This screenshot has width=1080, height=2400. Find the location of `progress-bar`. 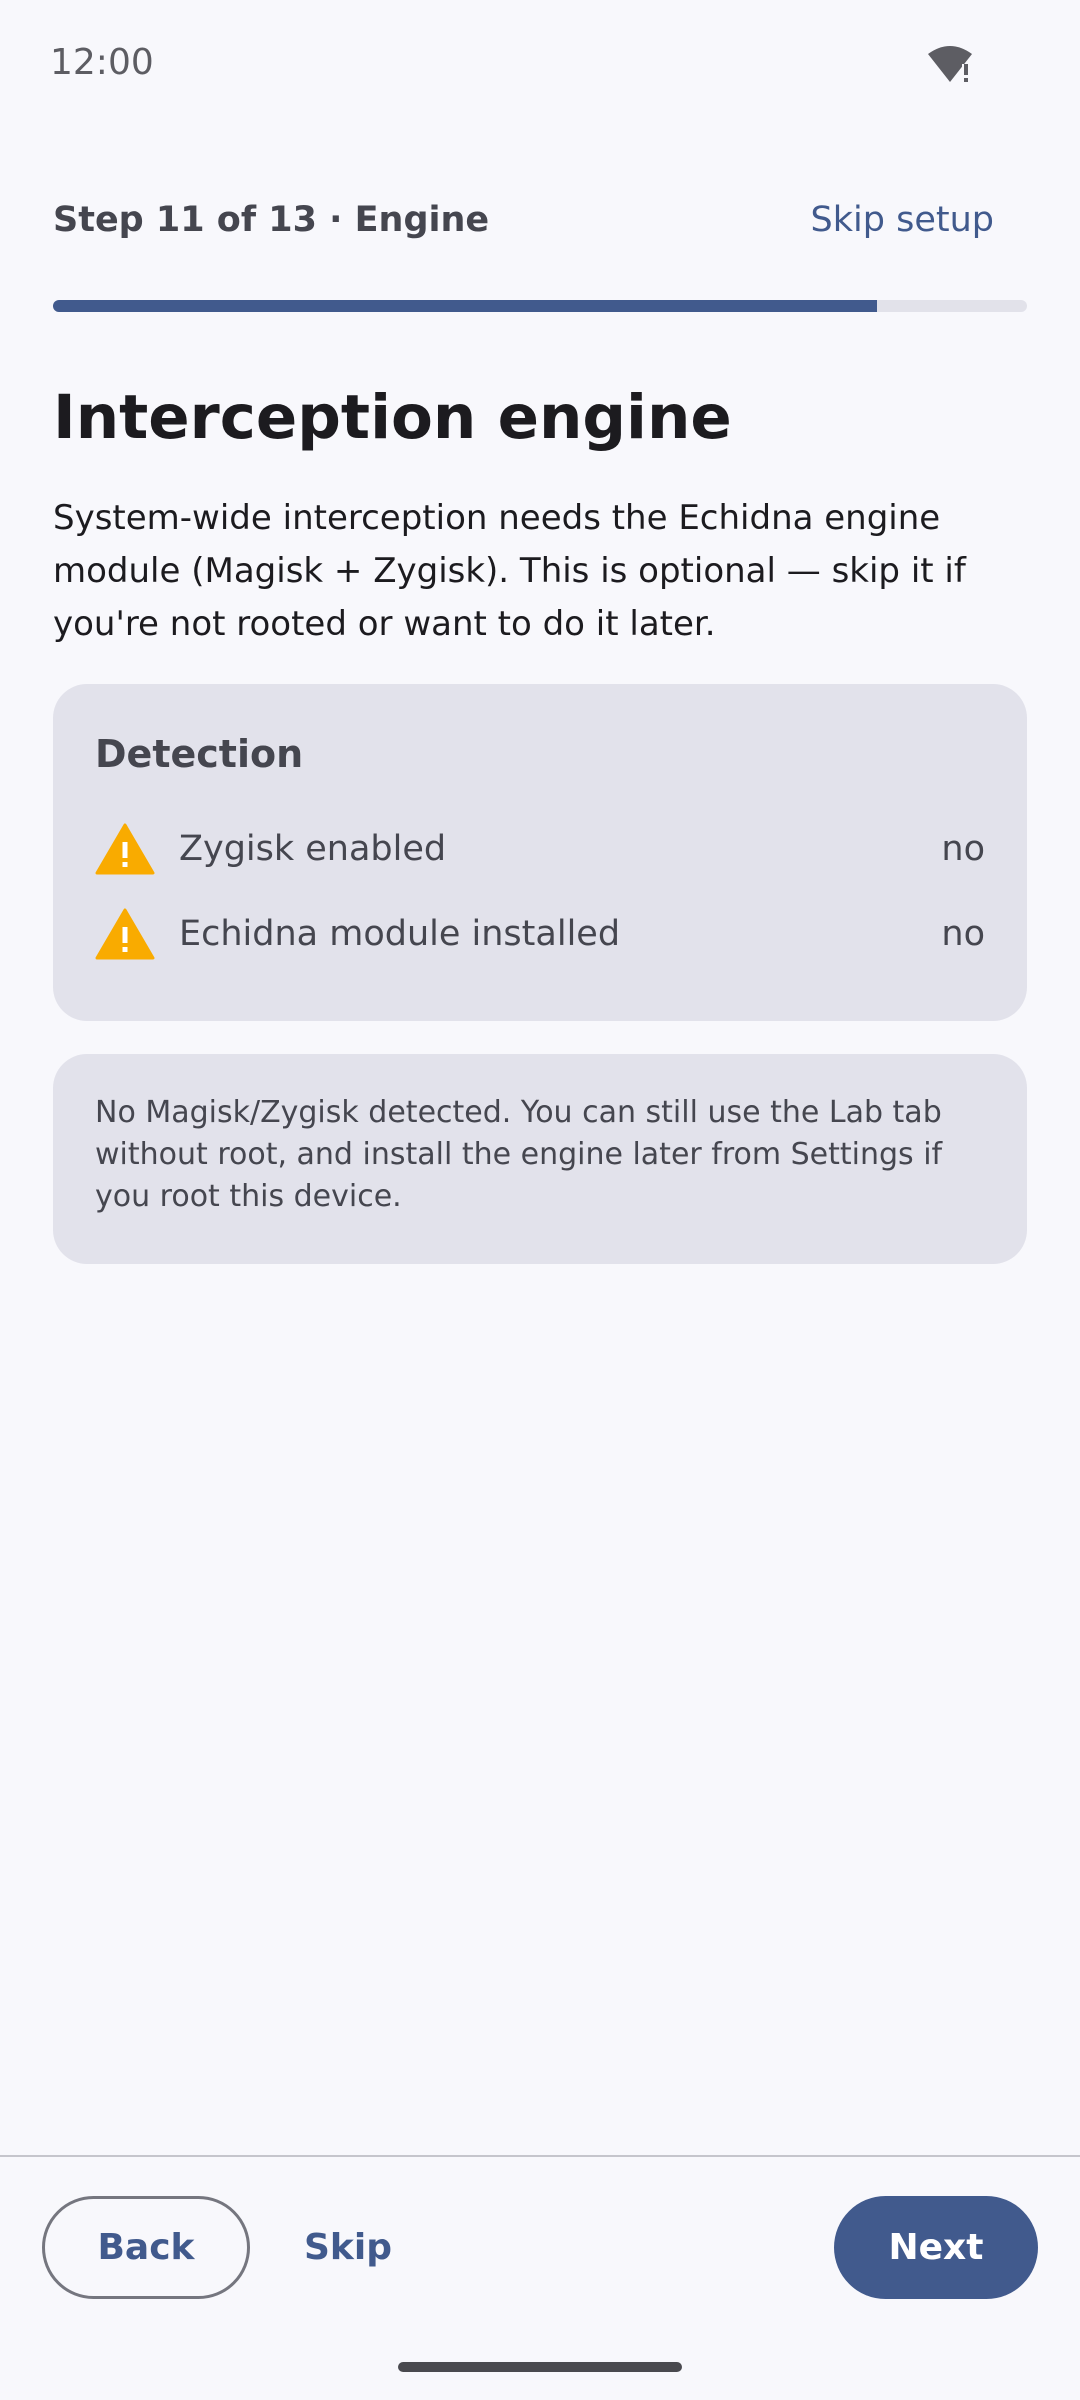

progress-bar is located at coordinates (540, 306).